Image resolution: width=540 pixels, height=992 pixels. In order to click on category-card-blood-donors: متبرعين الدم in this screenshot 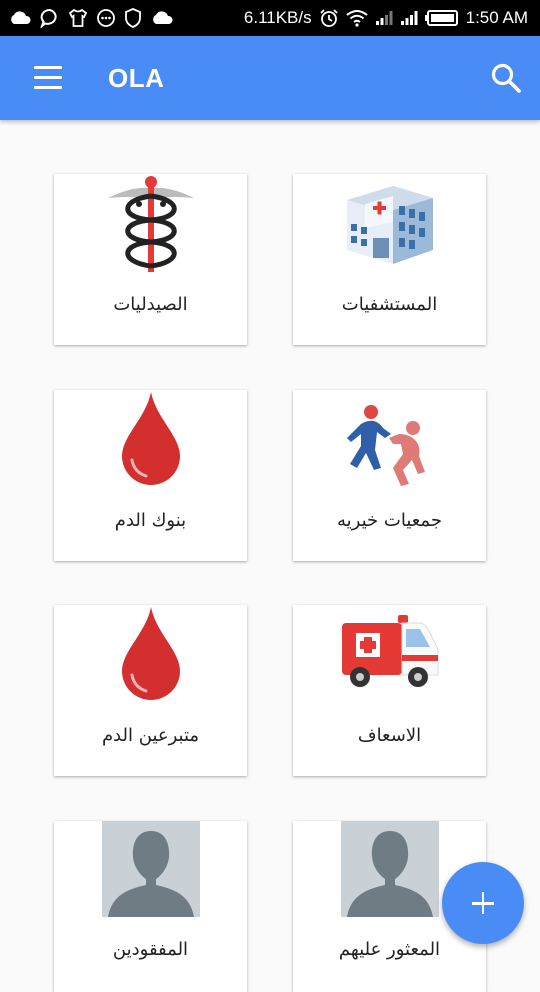, I will do `click(150, 690)`.